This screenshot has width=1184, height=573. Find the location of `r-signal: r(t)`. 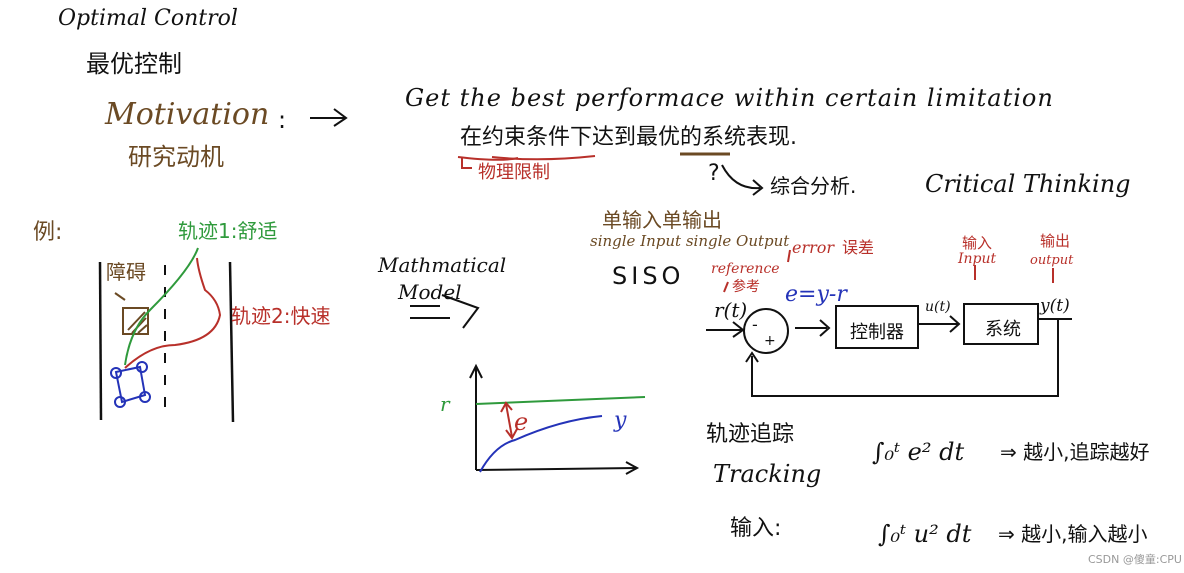

r-signal: r(t) is located at coordinates (731, 310).